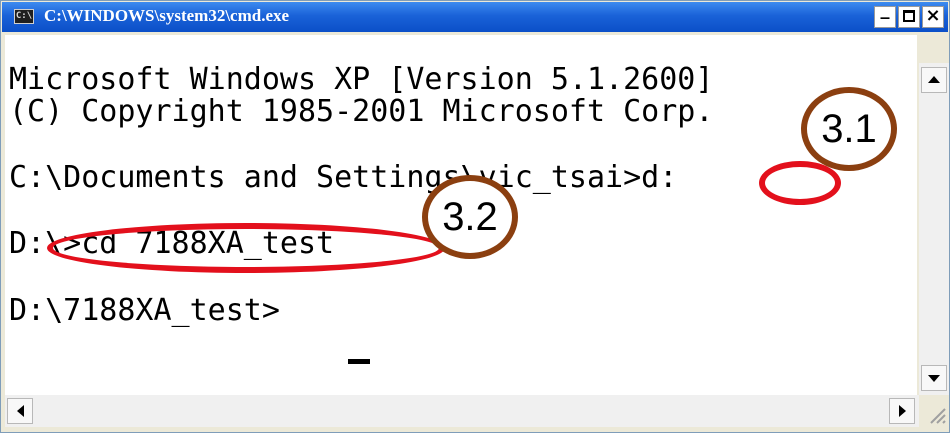  What do you see at coordinates (934, 229) in the screenshot?
I see `vertical-scrollbar` at bounding box center [934, 229].